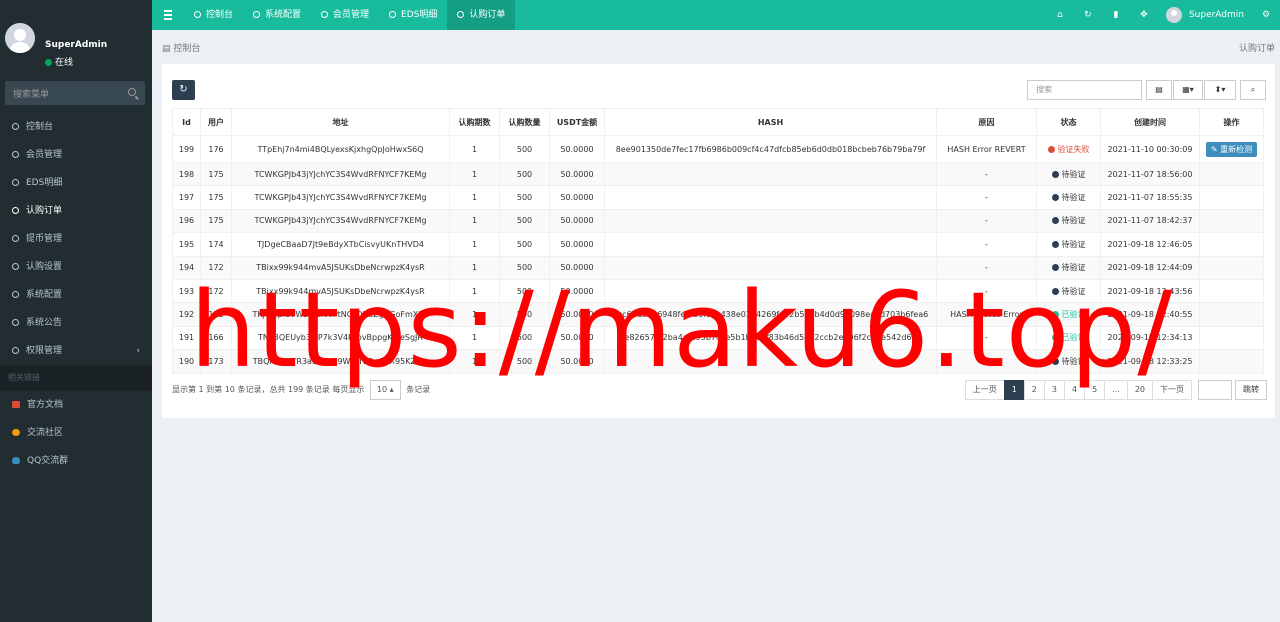 Image resolution: width=1280 pixels, height=622 pixels. Describe the element at coordinates (1251, 390) in the screenshot. I see `page-jump-button: 跳转` at that location.